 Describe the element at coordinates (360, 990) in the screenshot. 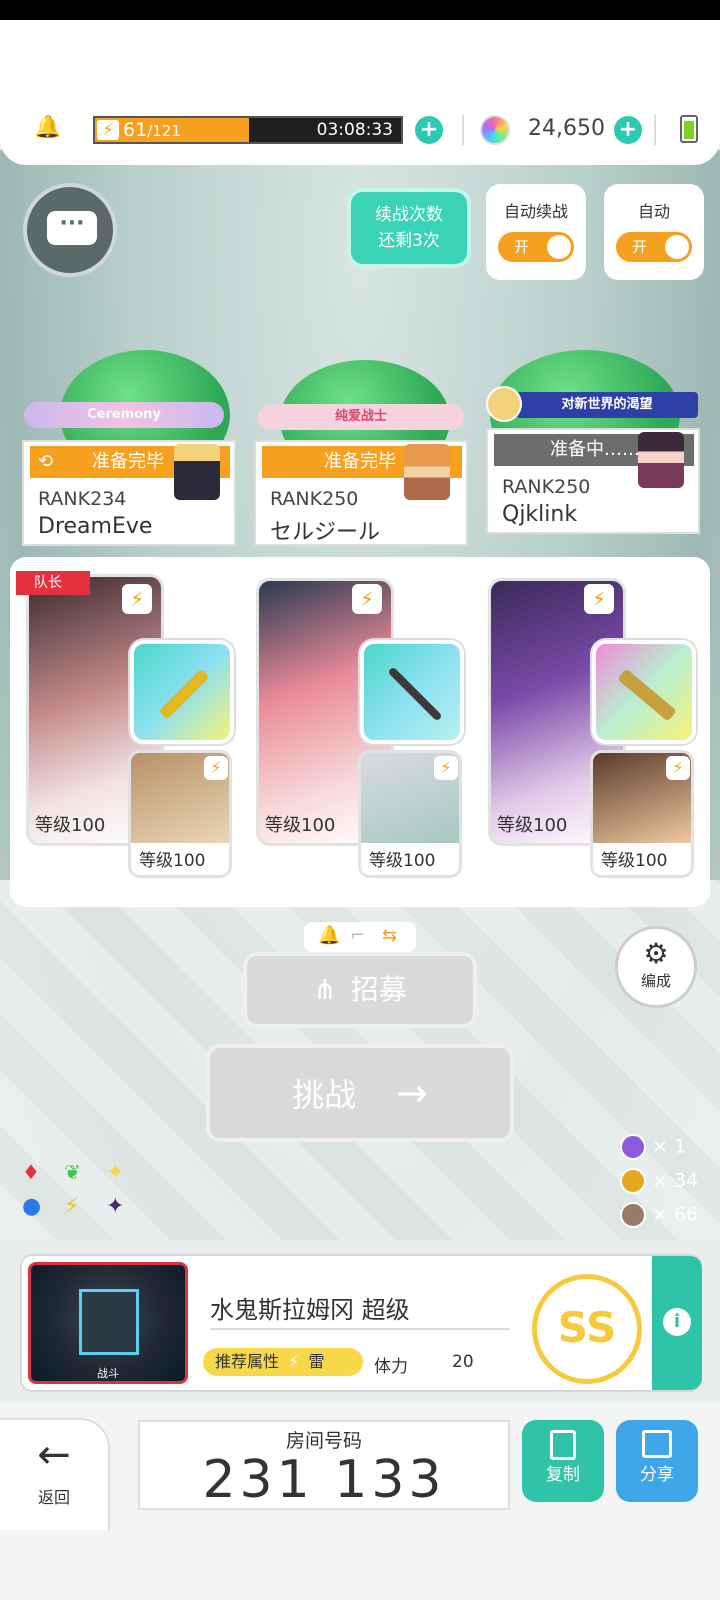

I see `recruit-button: ⋔ 招募` at that location.